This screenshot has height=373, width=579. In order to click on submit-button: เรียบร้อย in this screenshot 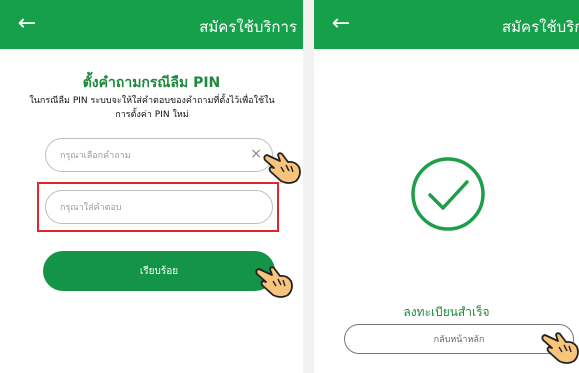, I will do `click(159, 271)`.